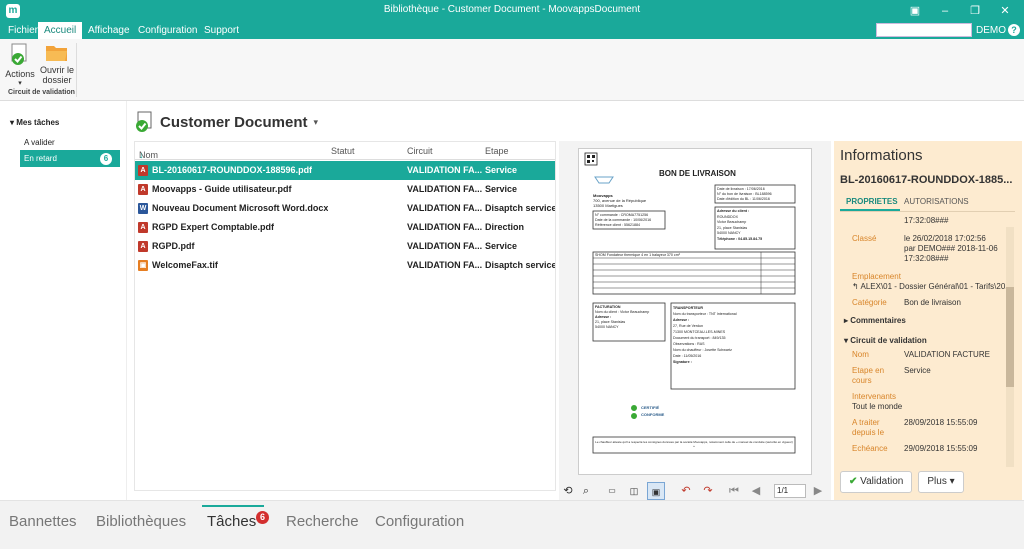 This screenshot has width=1024, height=549. Describe the element at coordinates (185, 265) in the screenshot. I see `file-name: WelcomeFax.tif` at that location.